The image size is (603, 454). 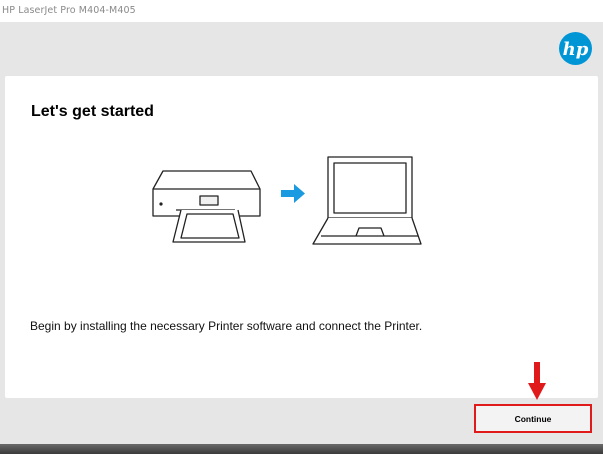 I want to click on window-titlebar: HP LaserJet Pro M404-M405, so click(x=301, y=11).